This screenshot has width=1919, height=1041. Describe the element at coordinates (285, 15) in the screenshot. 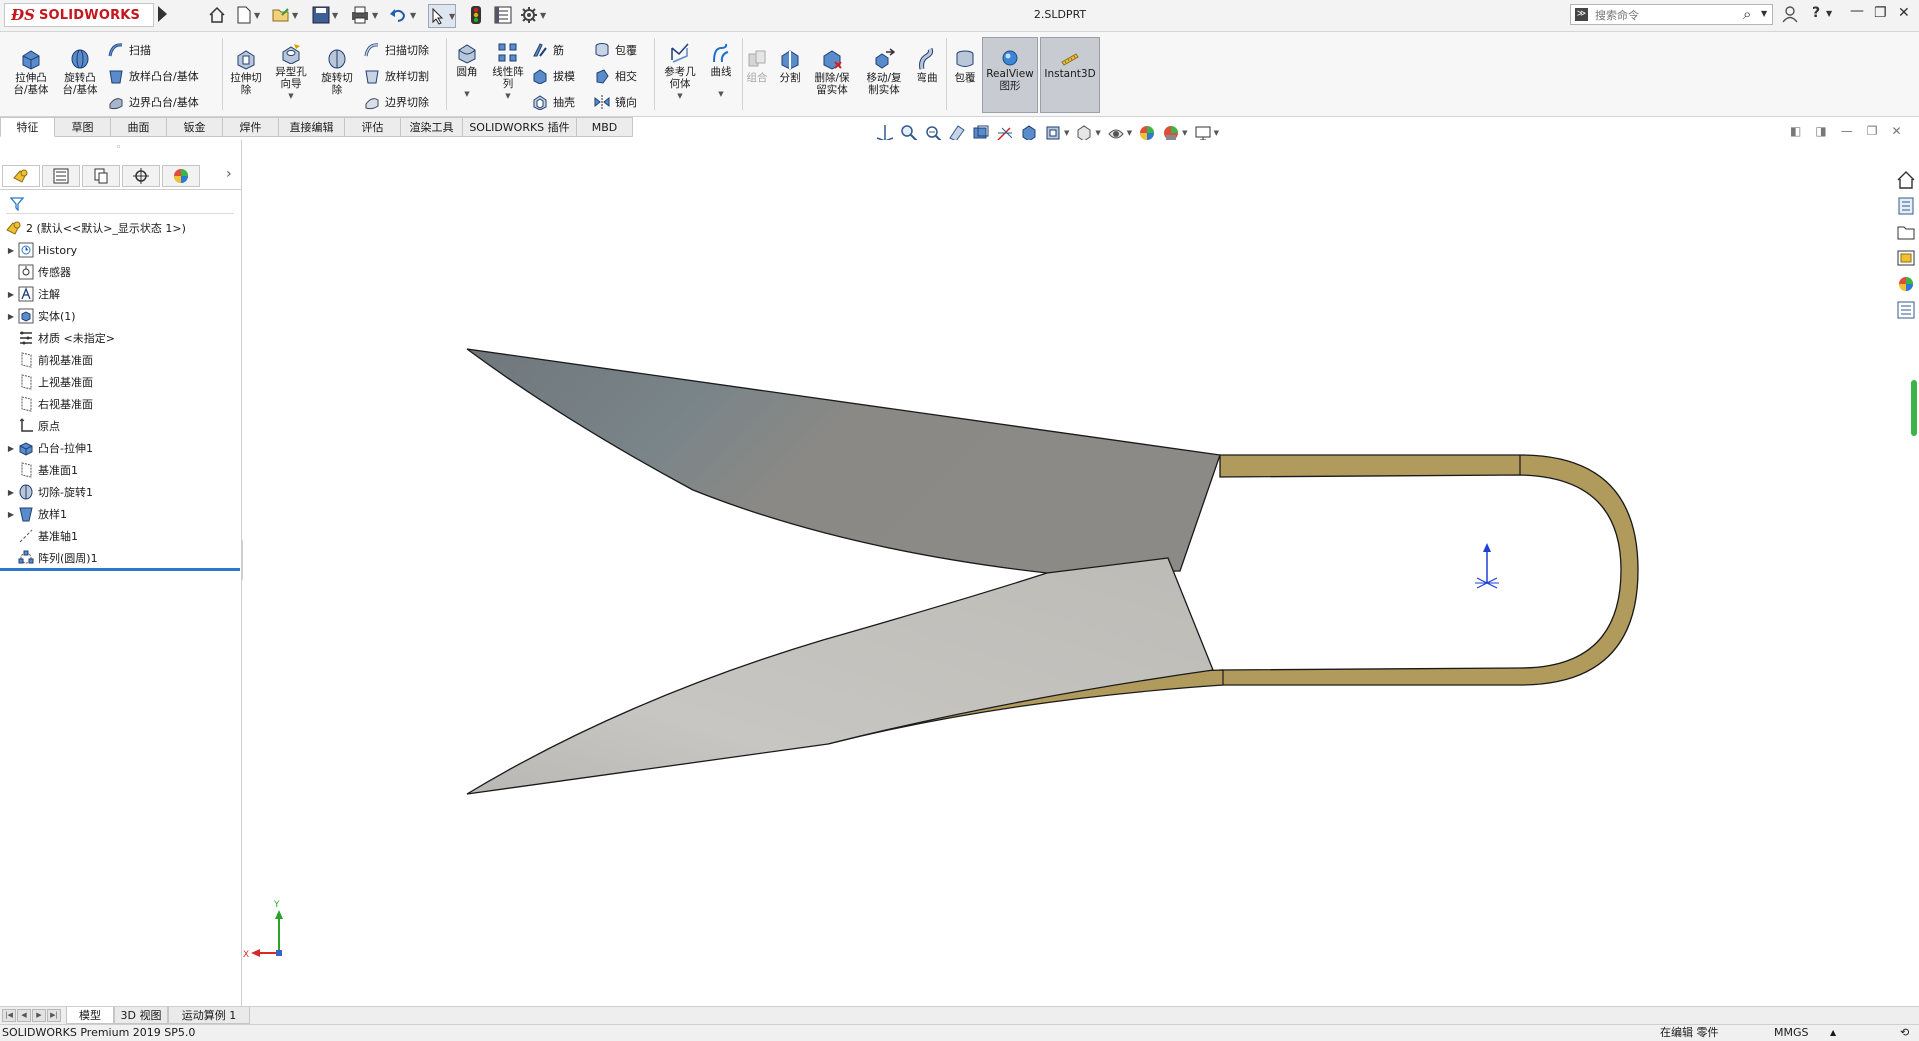

I see `open-button: ▼` at that location.